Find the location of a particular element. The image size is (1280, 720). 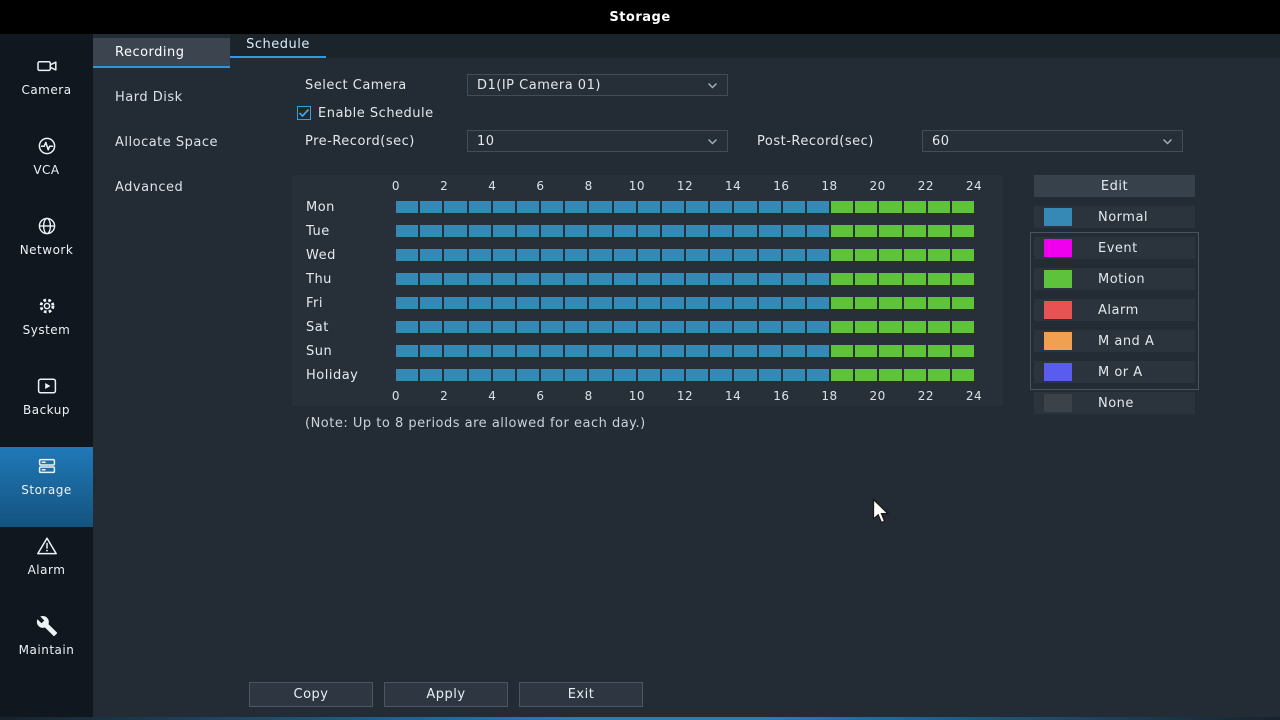

sidebar-item-camera: Camera is located at coordinates (46, 87).